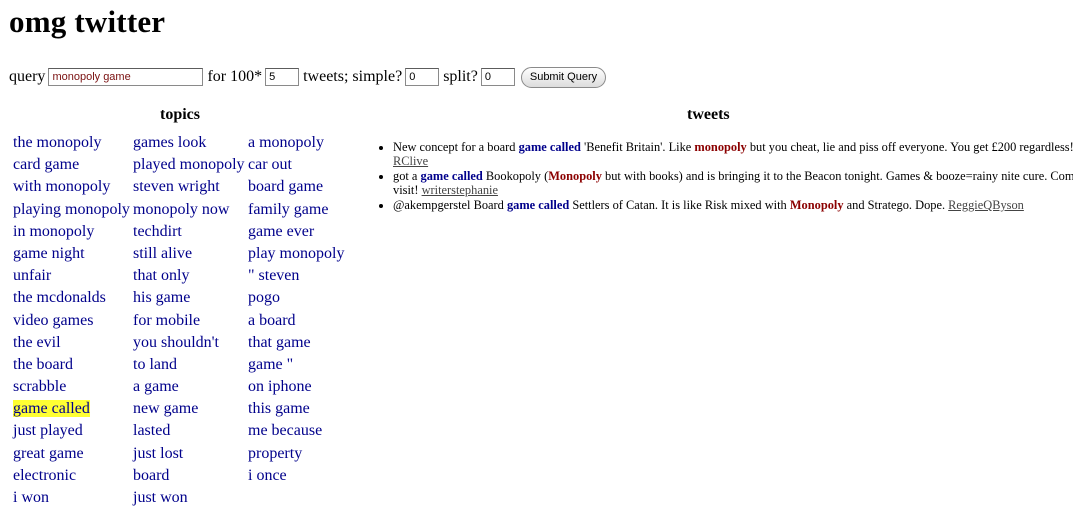 The height and width of the screenshot is (521, 1073). I want to click on topic-link: play monopoly, so click(308, 254).